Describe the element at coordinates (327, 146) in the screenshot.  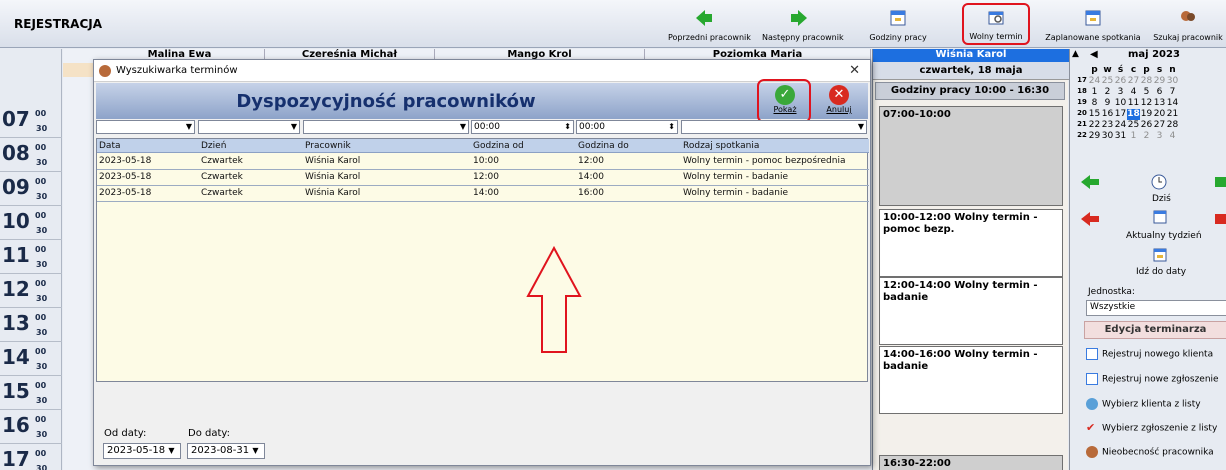
I see `column-header: Pracownik` at that location.